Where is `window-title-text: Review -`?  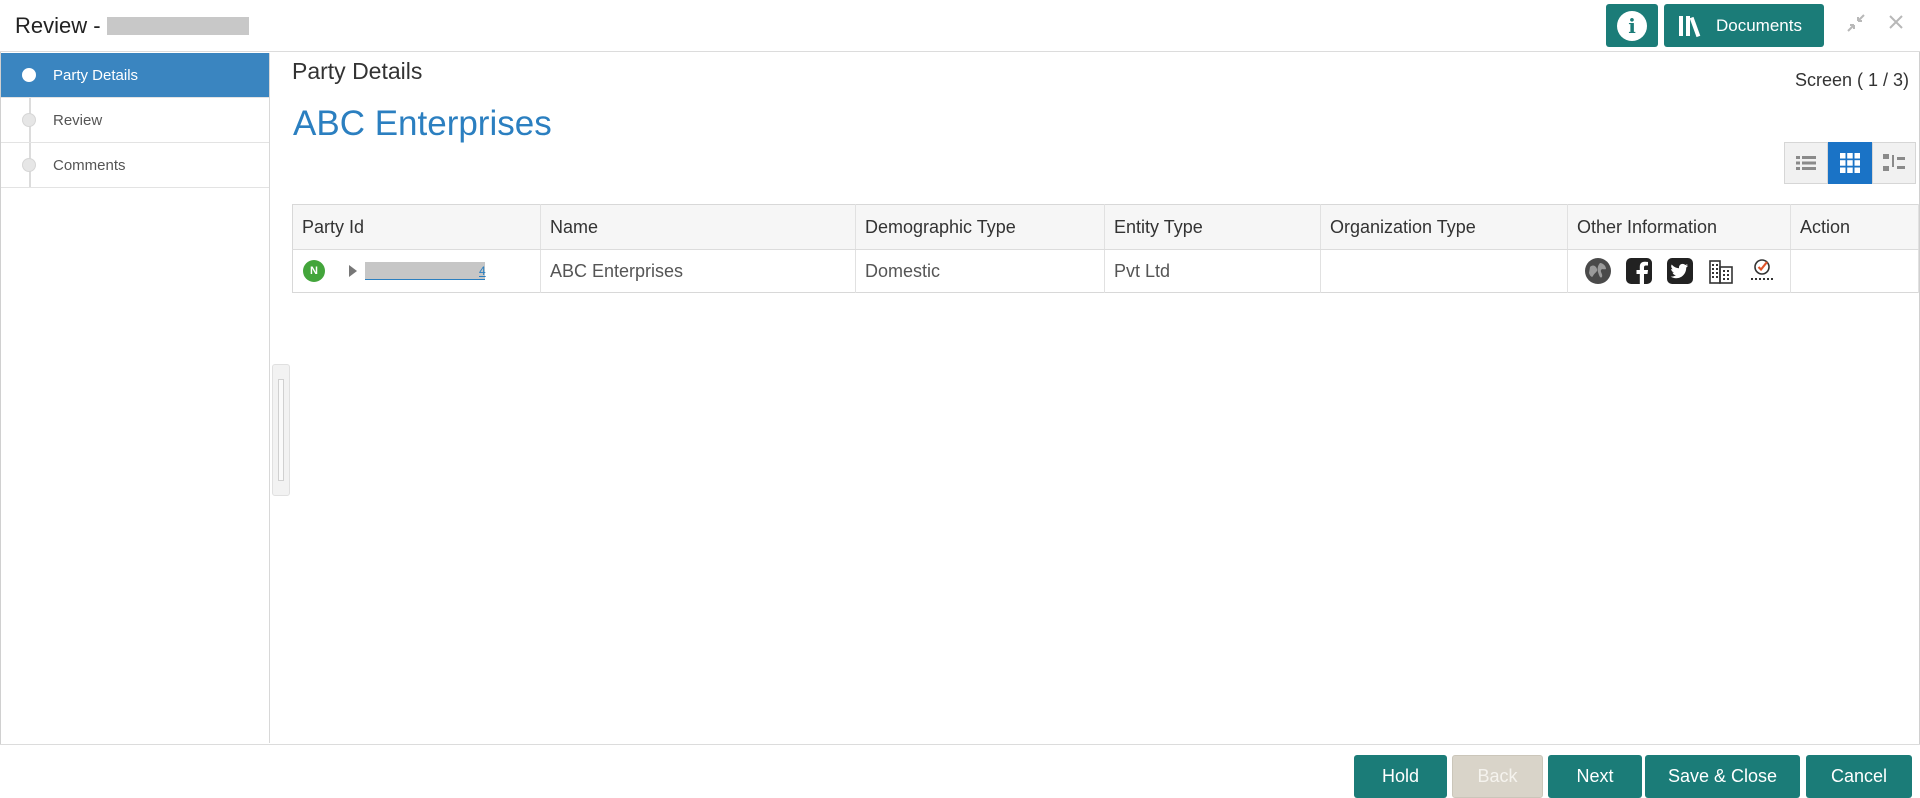
window-title-text: Review - is located at coordinates (58, 25).